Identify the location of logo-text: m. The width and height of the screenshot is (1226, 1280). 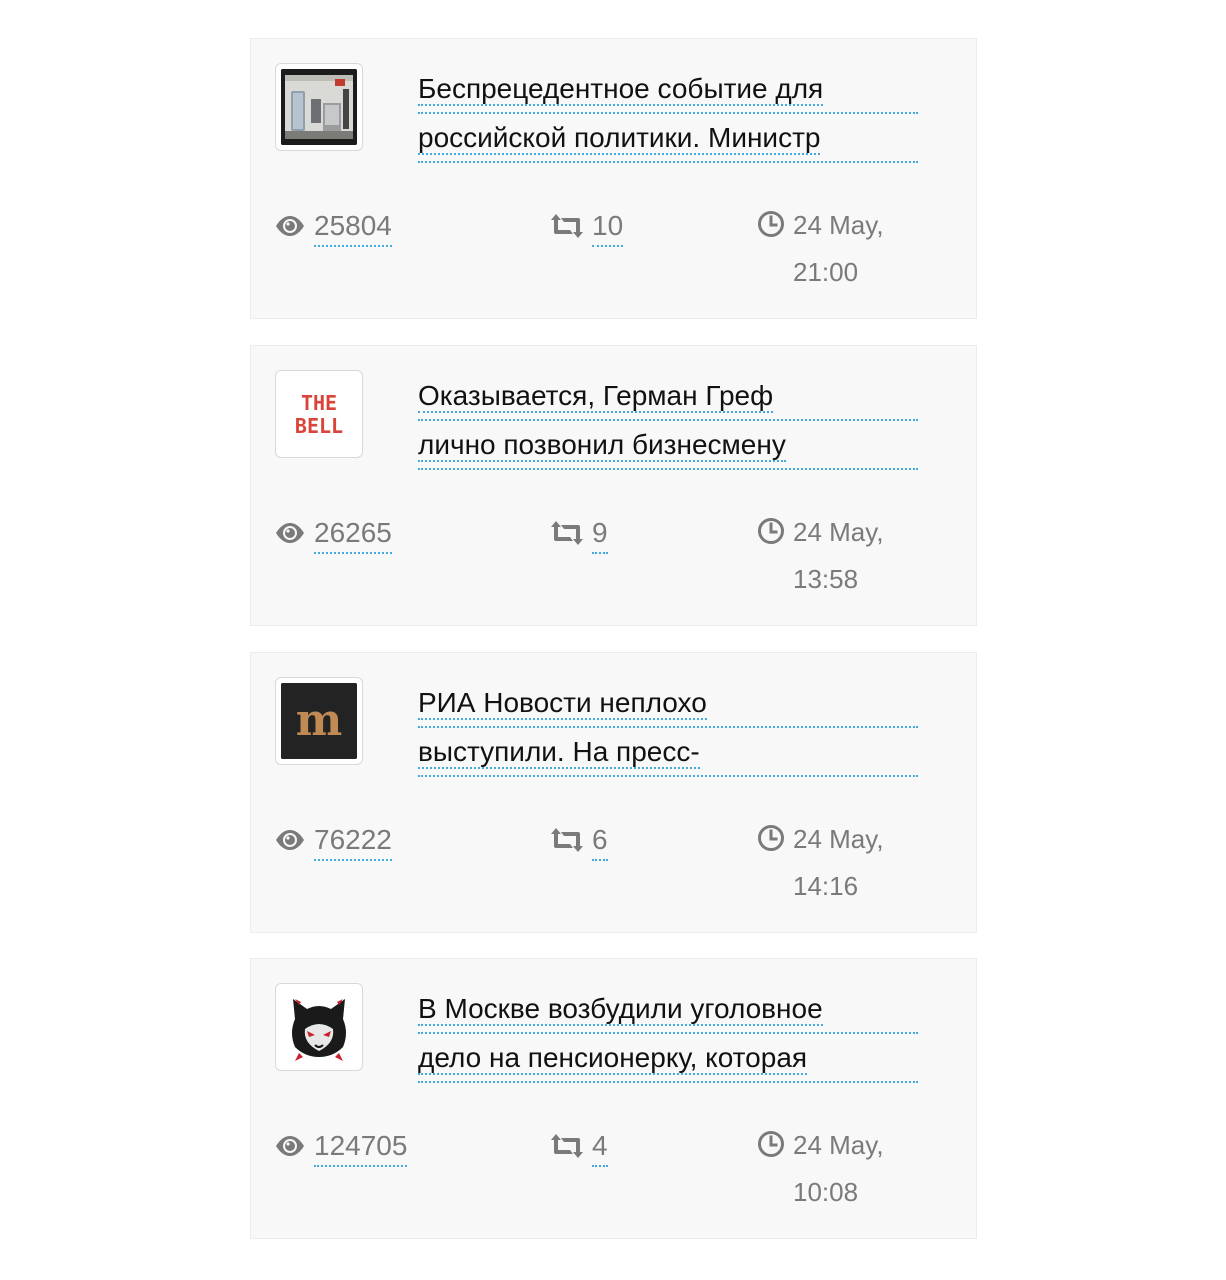
(319, 720).